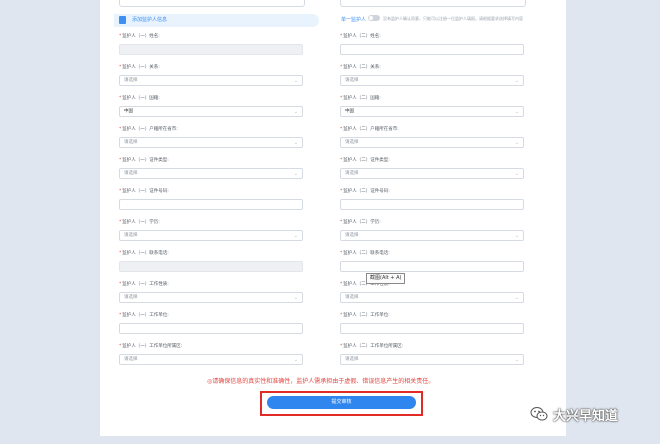 The width and height of the screenshot is (660, 444). Describe the element at coordinates (341, 402) in the screenshot. I see `submit-button: 提交审核` at that location.